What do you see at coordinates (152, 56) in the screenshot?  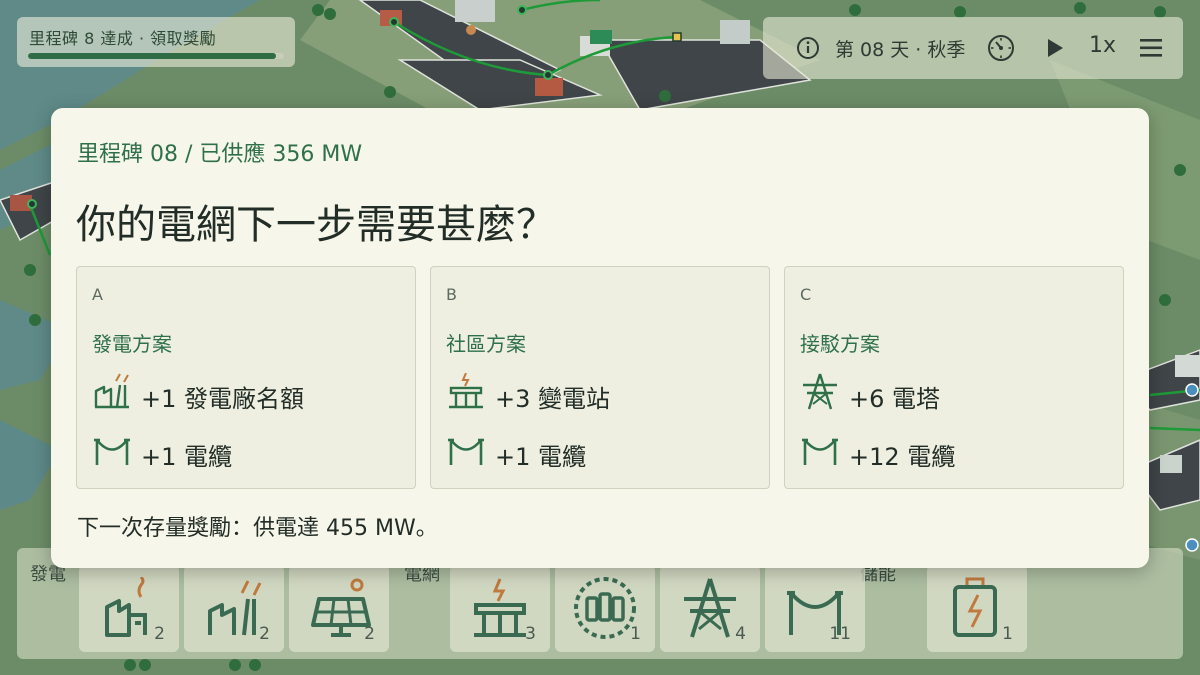 I see `milestone-progress-fill` at bounding box center [152, 56].